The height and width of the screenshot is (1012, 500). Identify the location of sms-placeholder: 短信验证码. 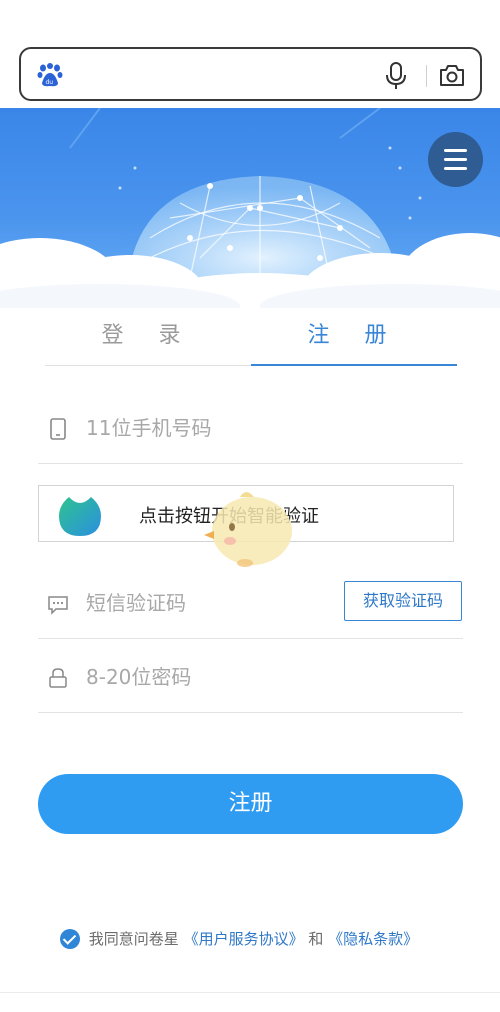
(136, 603).